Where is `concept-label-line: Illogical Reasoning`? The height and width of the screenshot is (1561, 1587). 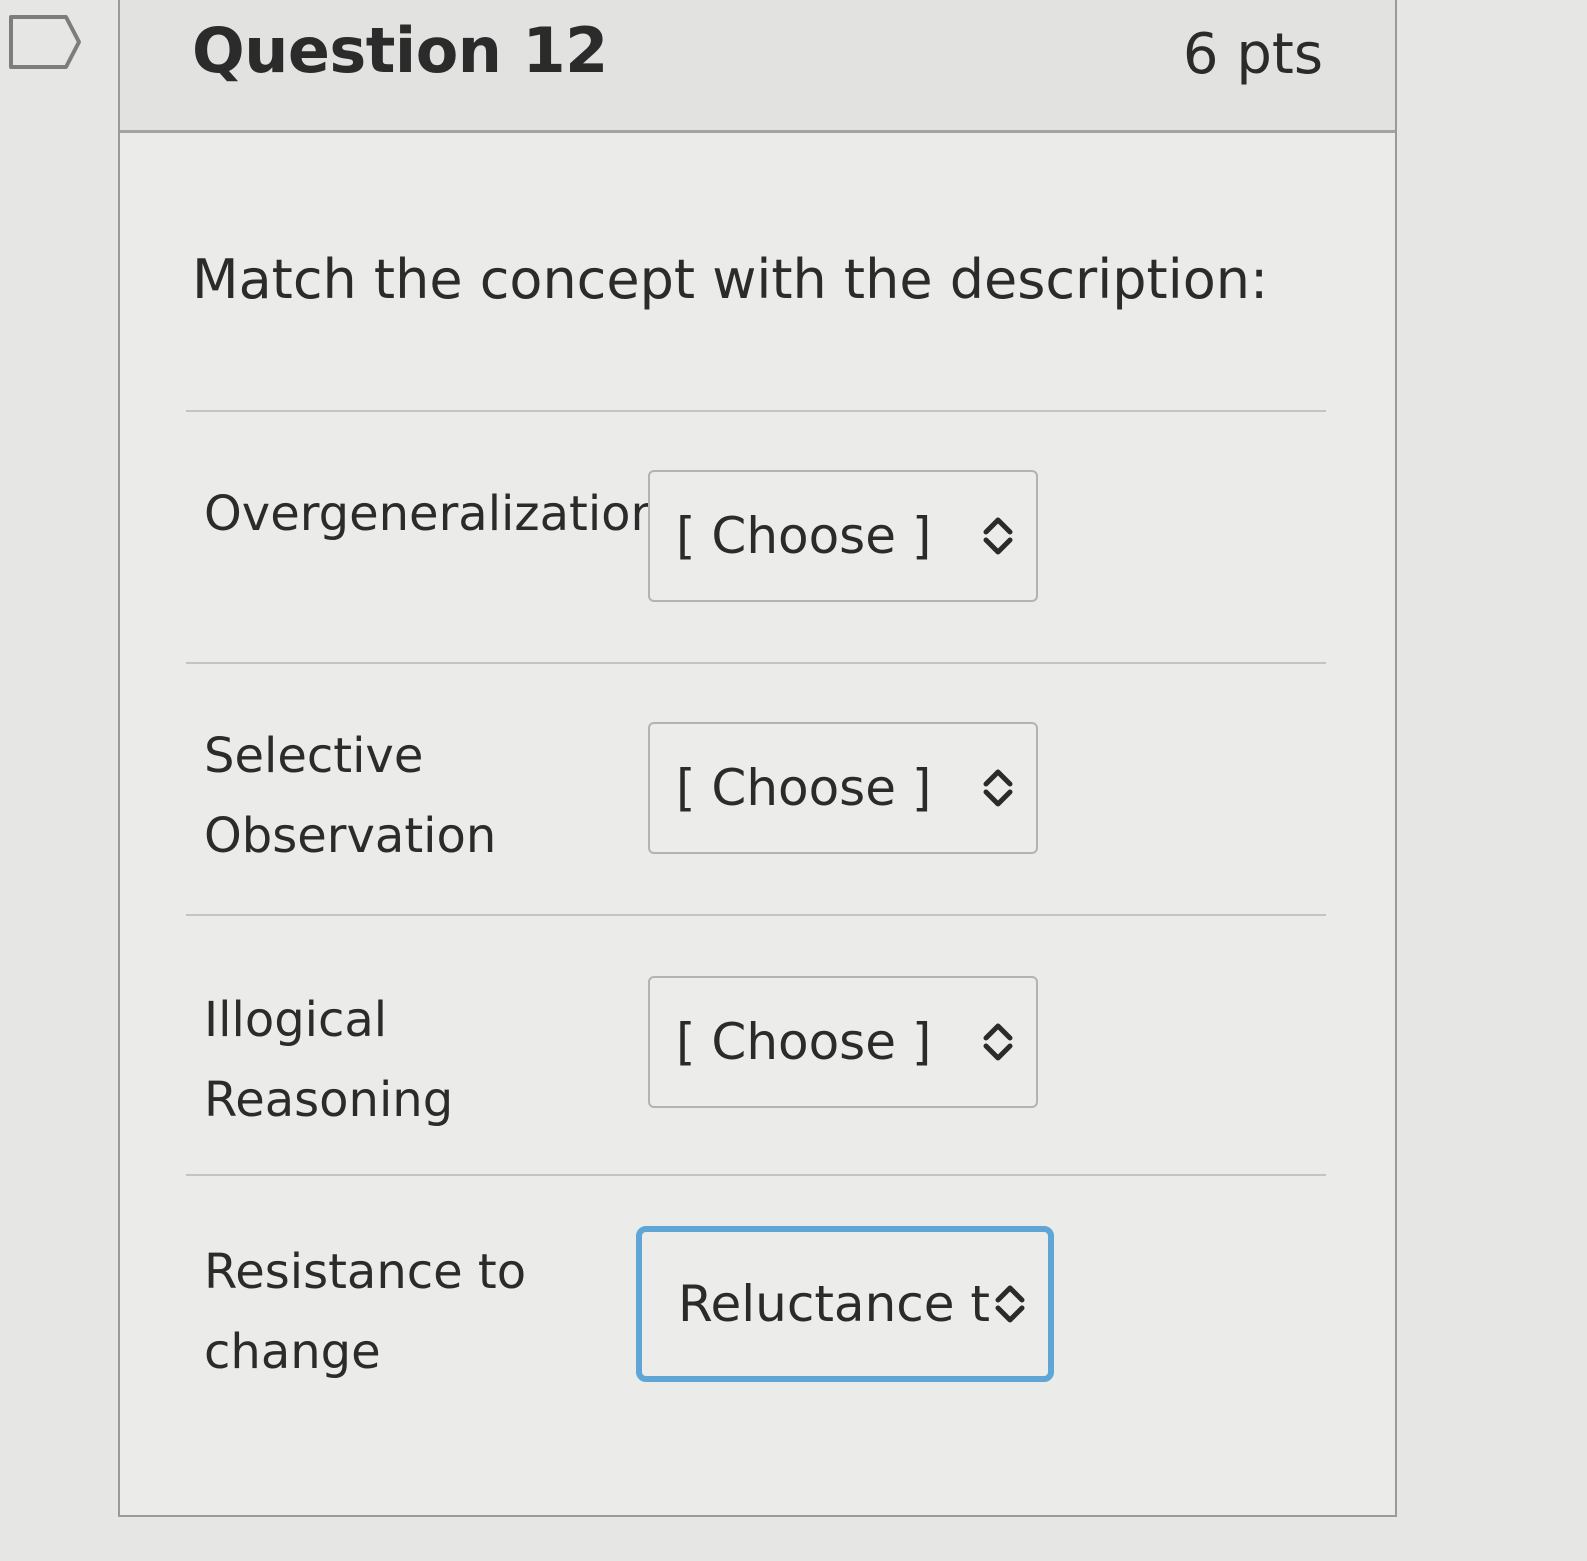
concept-label-line: Illogical Reasoning is located at coordinates (329, 1060).